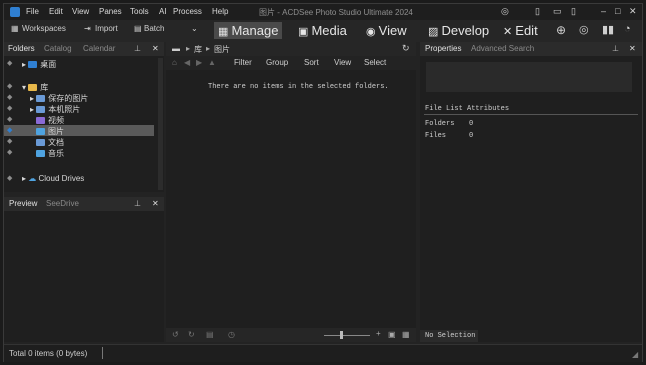 This screenshot has height=365, width=646. Describe the element at coordinates (139, 11) in the screenshot. I see `menu-tools: Tools` at that location.